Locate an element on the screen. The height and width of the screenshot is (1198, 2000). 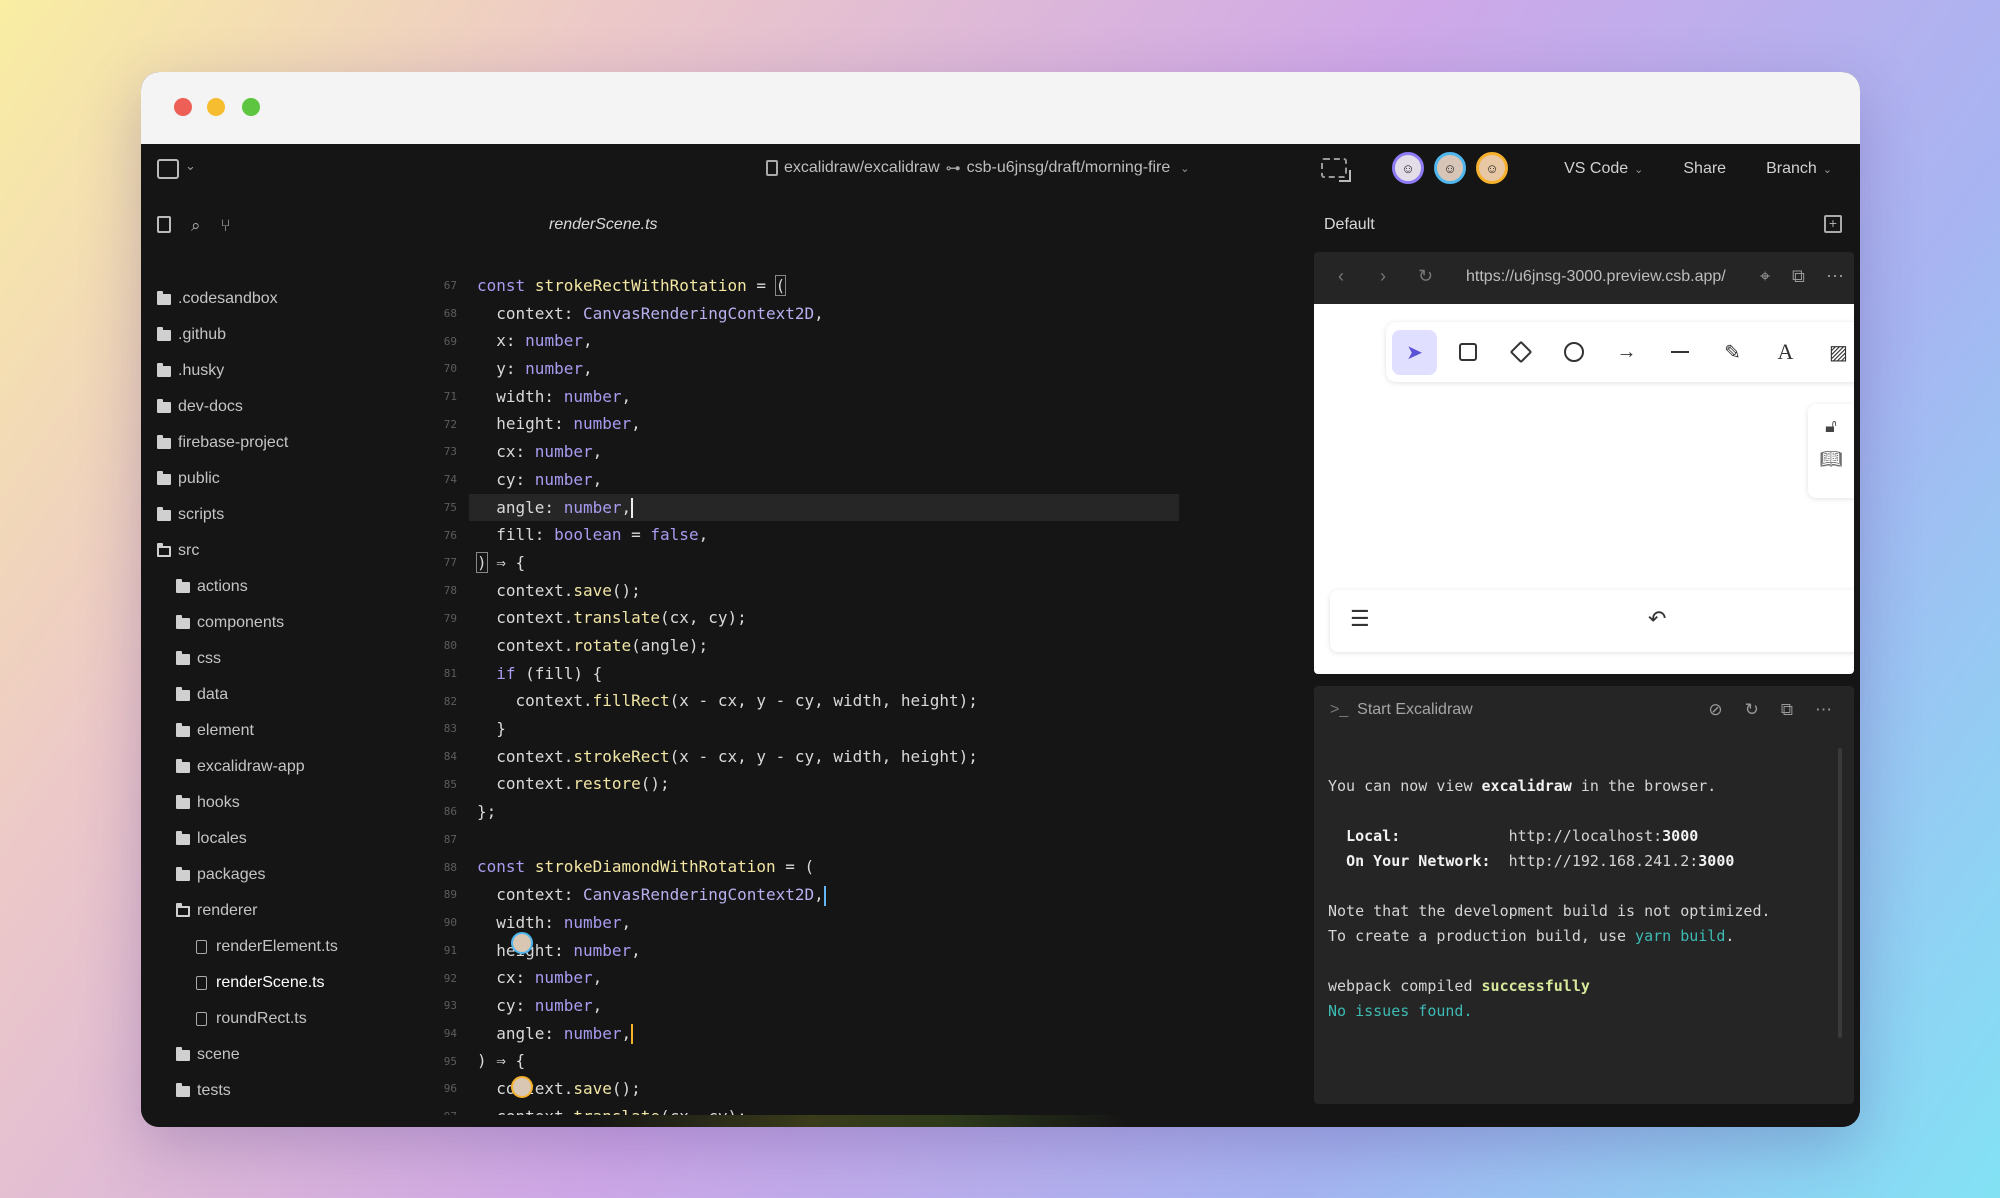
menu-icon: ☰ is located at coordinates (1360, 619).